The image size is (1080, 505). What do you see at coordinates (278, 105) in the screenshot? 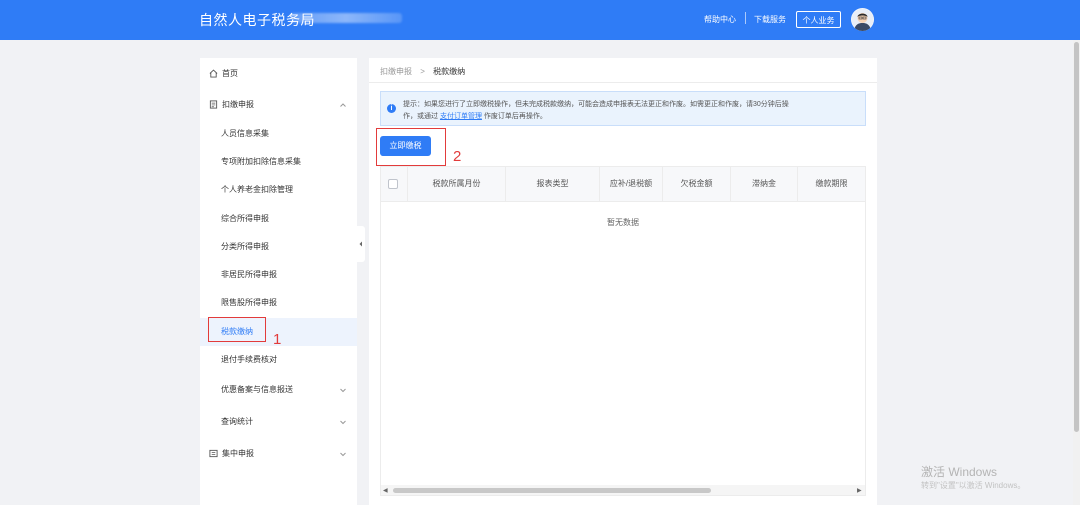
I see `sidebar-item-withholding-declaration: 扣缴申报` at bounding box center [278, 105].